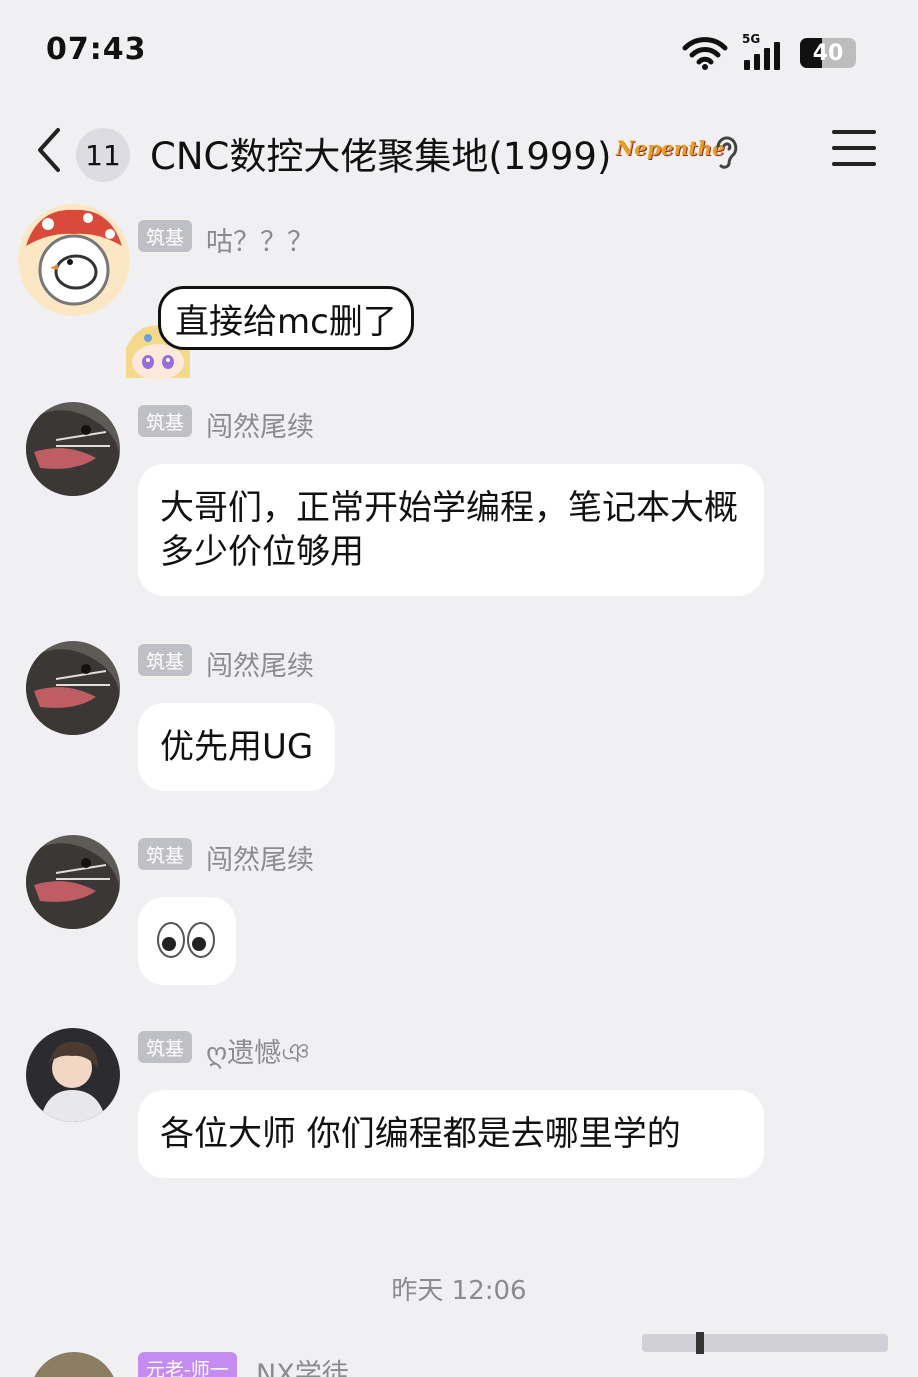 This screenshot has width=918, height=1377. Describe the element at coordinates (96, 49) in the screenshot. I see `status-time: 07:43` at that location.